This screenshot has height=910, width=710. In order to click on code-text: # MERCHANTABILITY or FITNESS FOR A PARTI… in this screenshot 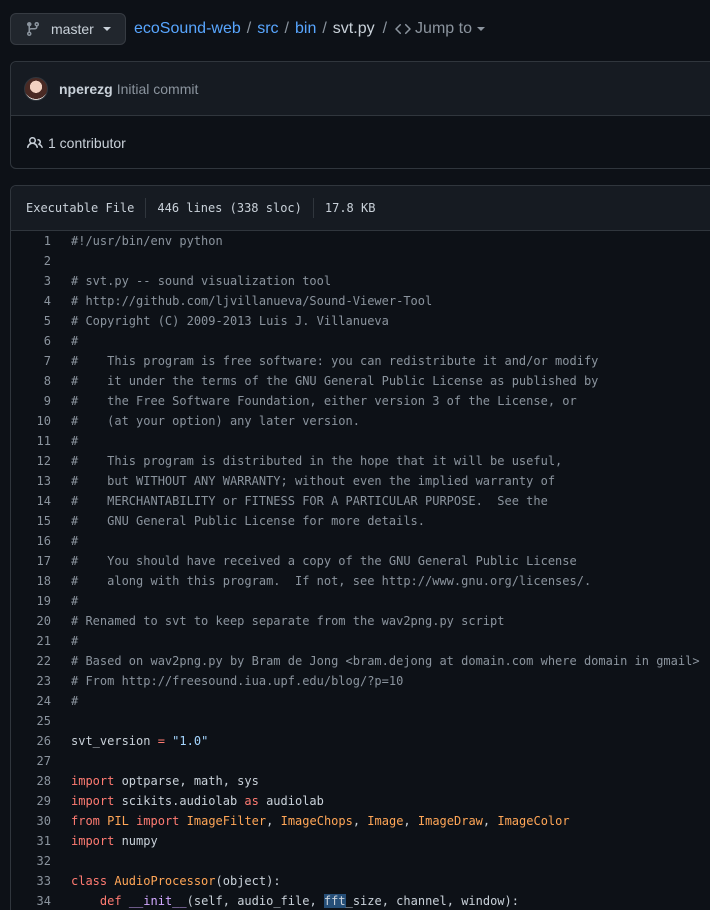, I will do `click(309, 501)`.